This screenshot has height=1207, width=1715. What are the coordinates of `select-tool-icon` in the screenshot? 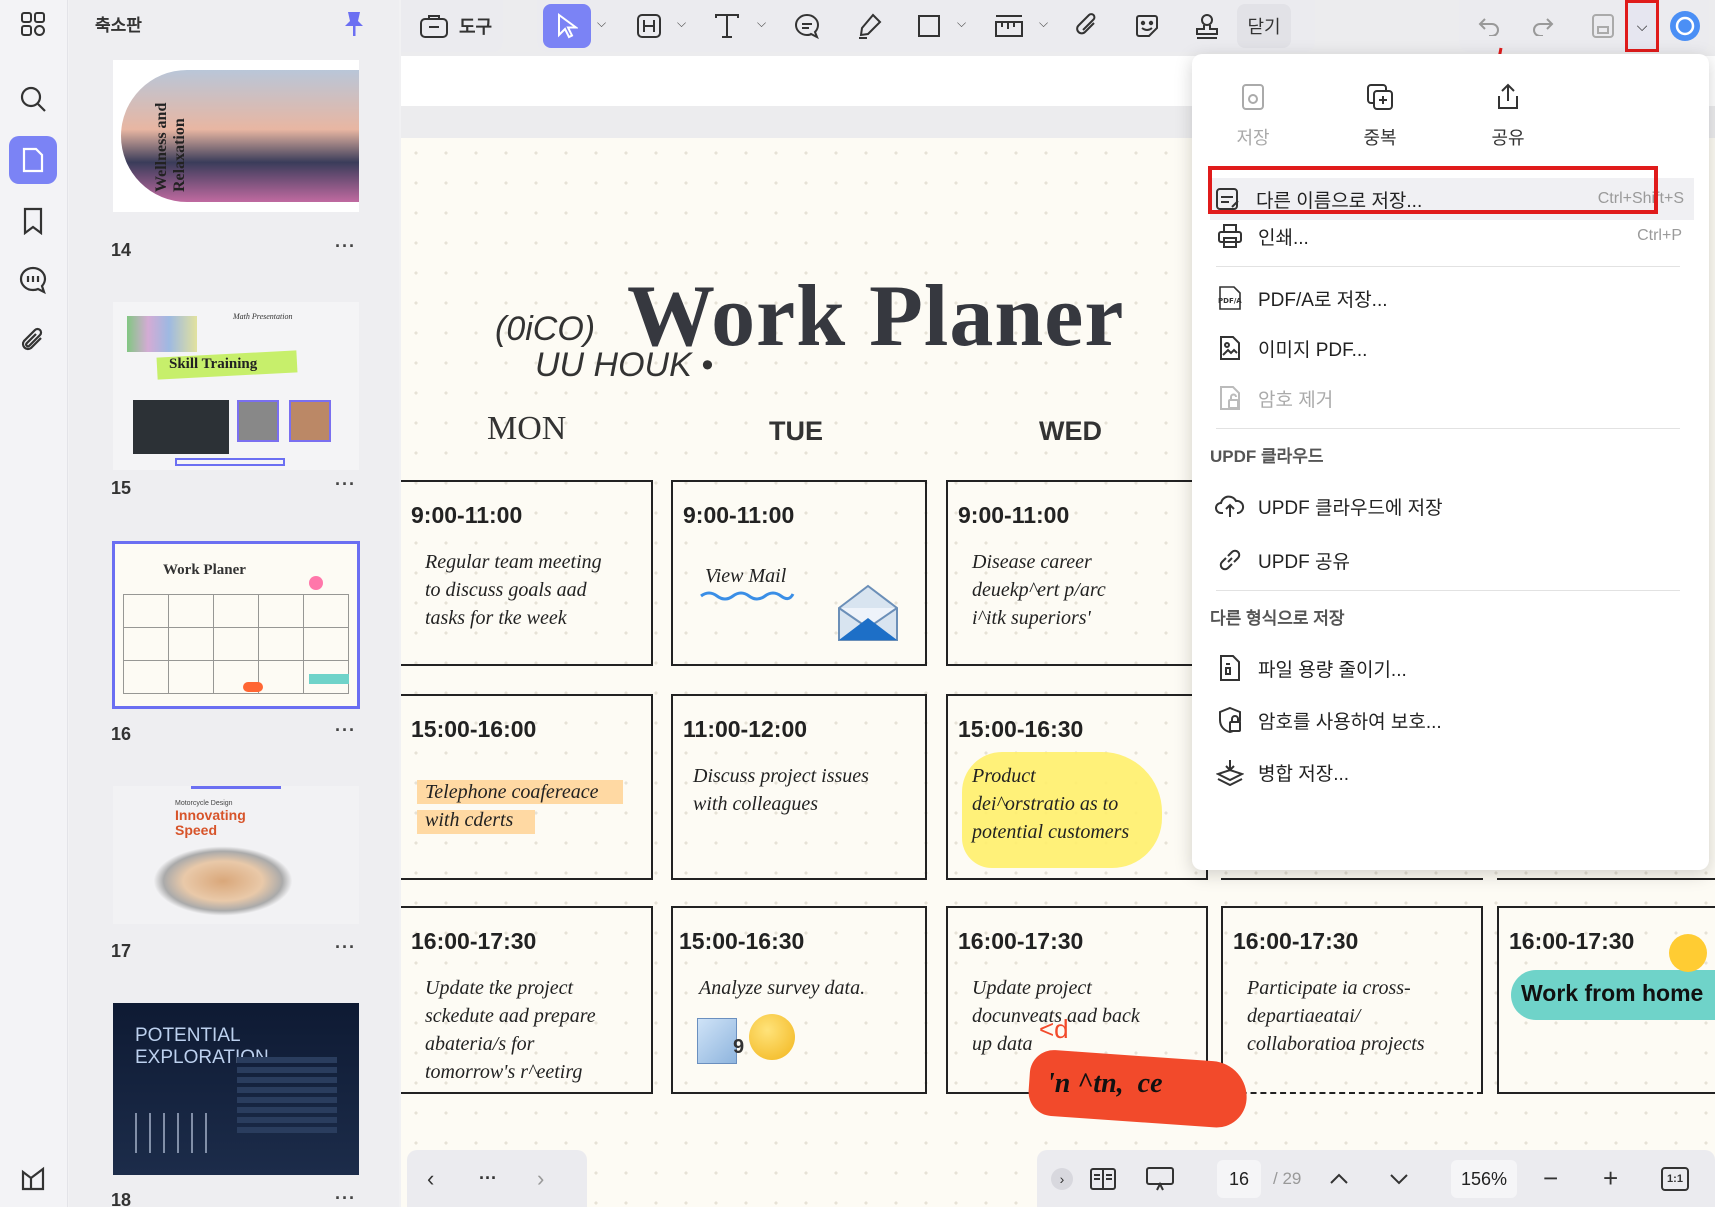 It's located at (567, 26).